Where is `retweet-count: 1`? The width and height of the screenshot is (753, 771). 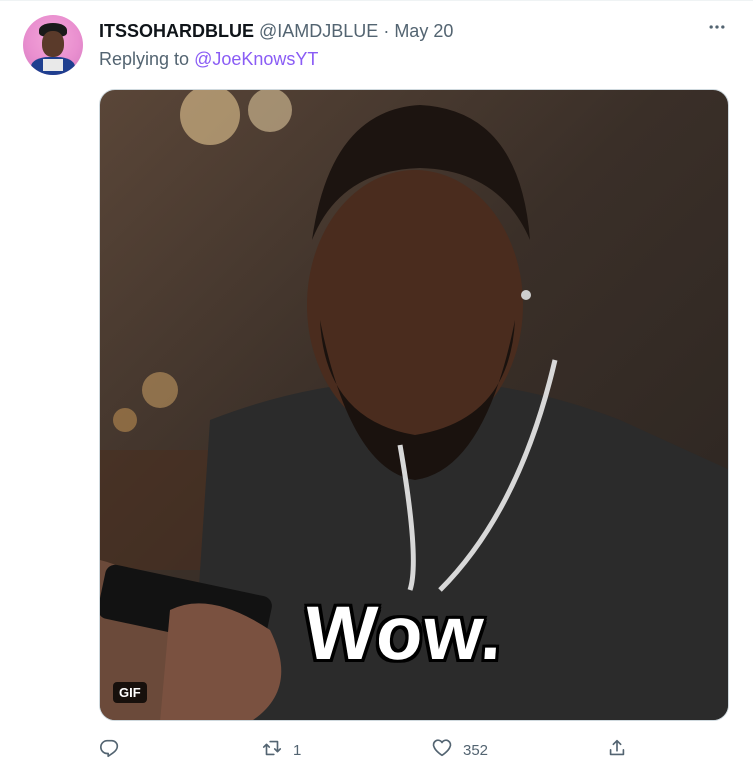 retweet-count: 1 is located at coordinates (297, 750).